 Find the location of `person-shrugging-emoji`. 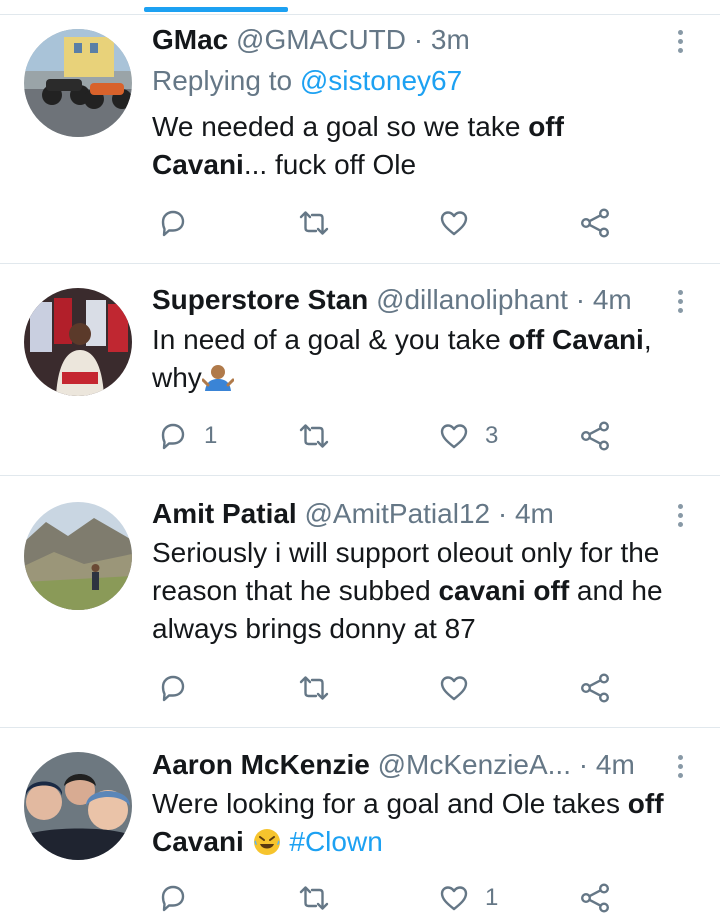

person-shrugging-emoji is located at coordinates (218, 383).